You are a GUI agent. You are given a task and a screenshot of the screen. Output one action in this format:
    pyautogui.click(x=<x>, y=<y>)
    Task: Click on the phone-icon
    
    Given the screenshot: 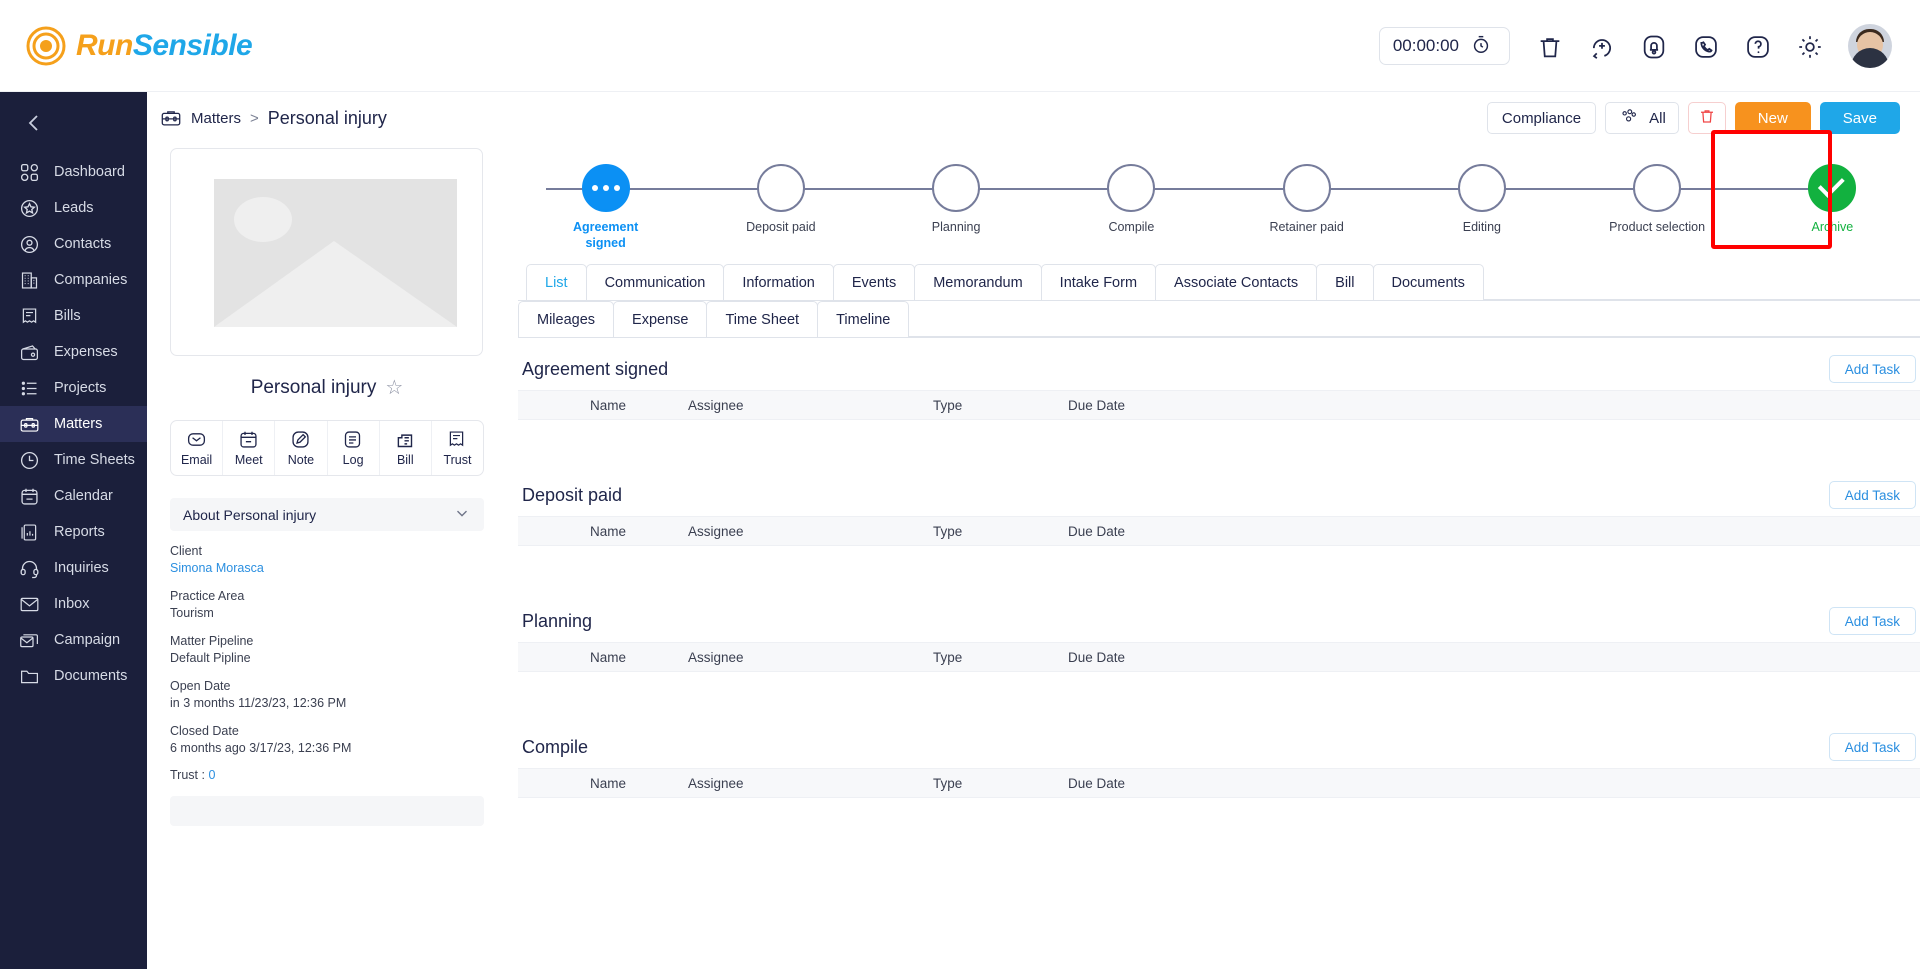 What is the action you would take?
    pyautogui.click(x=1705, y=46)
    